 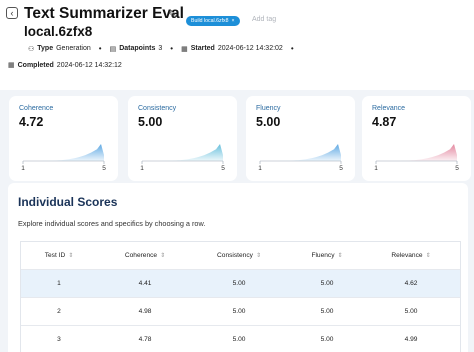 What do you see at coordinates (58, 31) in the screenshot?
I see `page-subtitle: local.6zfx8` at bounding box center [58, 31].